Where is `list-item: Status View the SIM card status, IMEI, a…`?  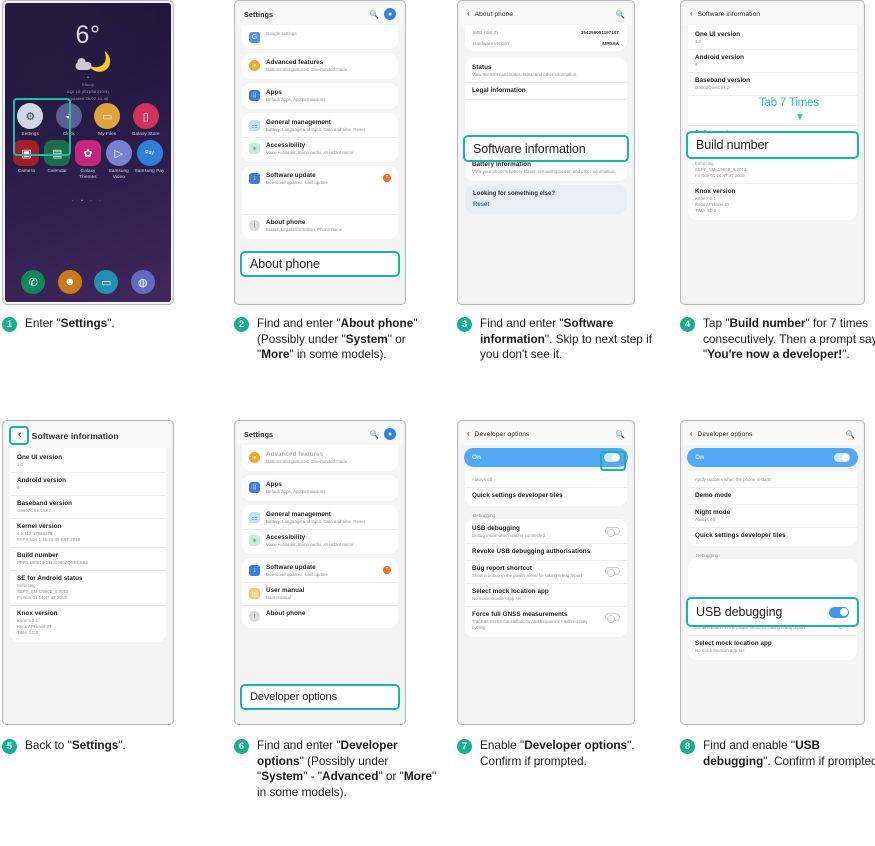 list-item: Status View the SIM card status, IMEI, a… is located at coordinates (546, 71).